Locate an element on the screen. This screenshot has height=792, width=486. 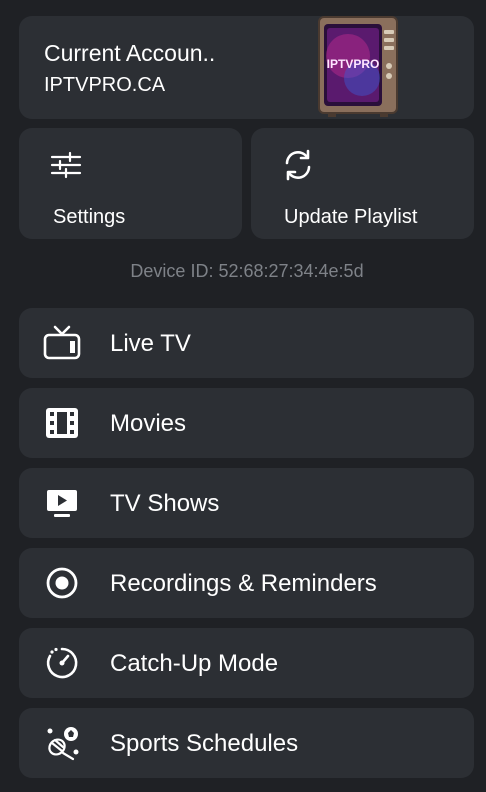
iptv-tv-logo: IPTVPRO is located at coordinates (358, 66).